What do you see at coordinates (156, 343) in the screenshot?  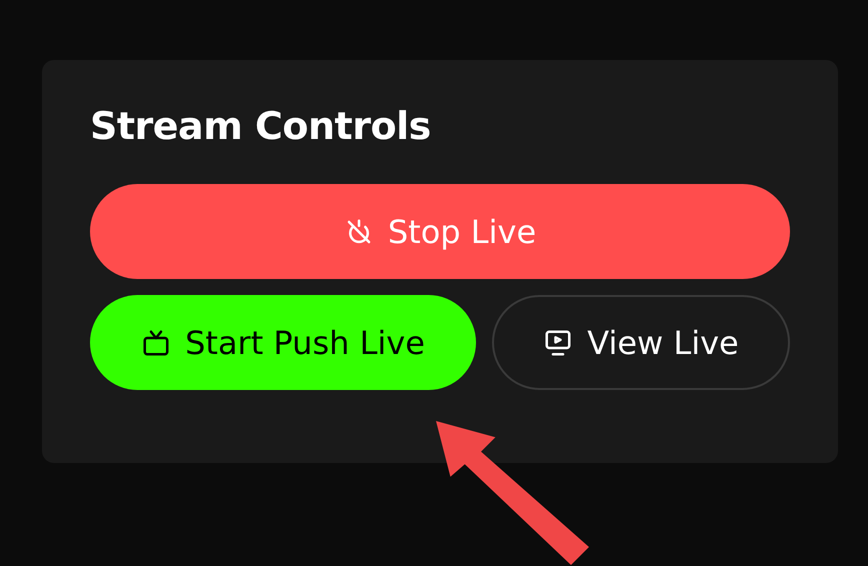 I see `tv-icon` at bounding box center [156, 343].